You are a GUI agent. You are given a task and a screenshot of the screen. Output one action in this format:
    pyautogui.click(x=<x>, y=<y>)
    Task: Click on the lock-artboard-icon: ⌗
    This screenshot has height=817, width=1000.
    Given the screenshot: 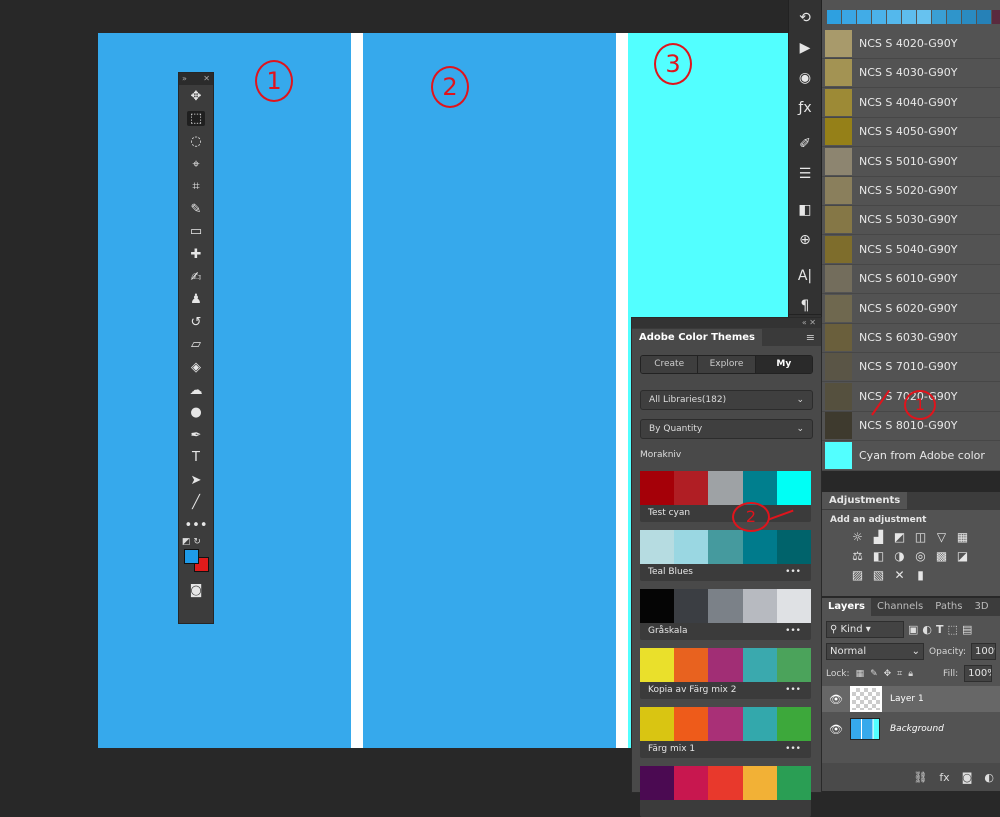 What is the action you would take?
    pyautogui.click(x=899, y=674)
    